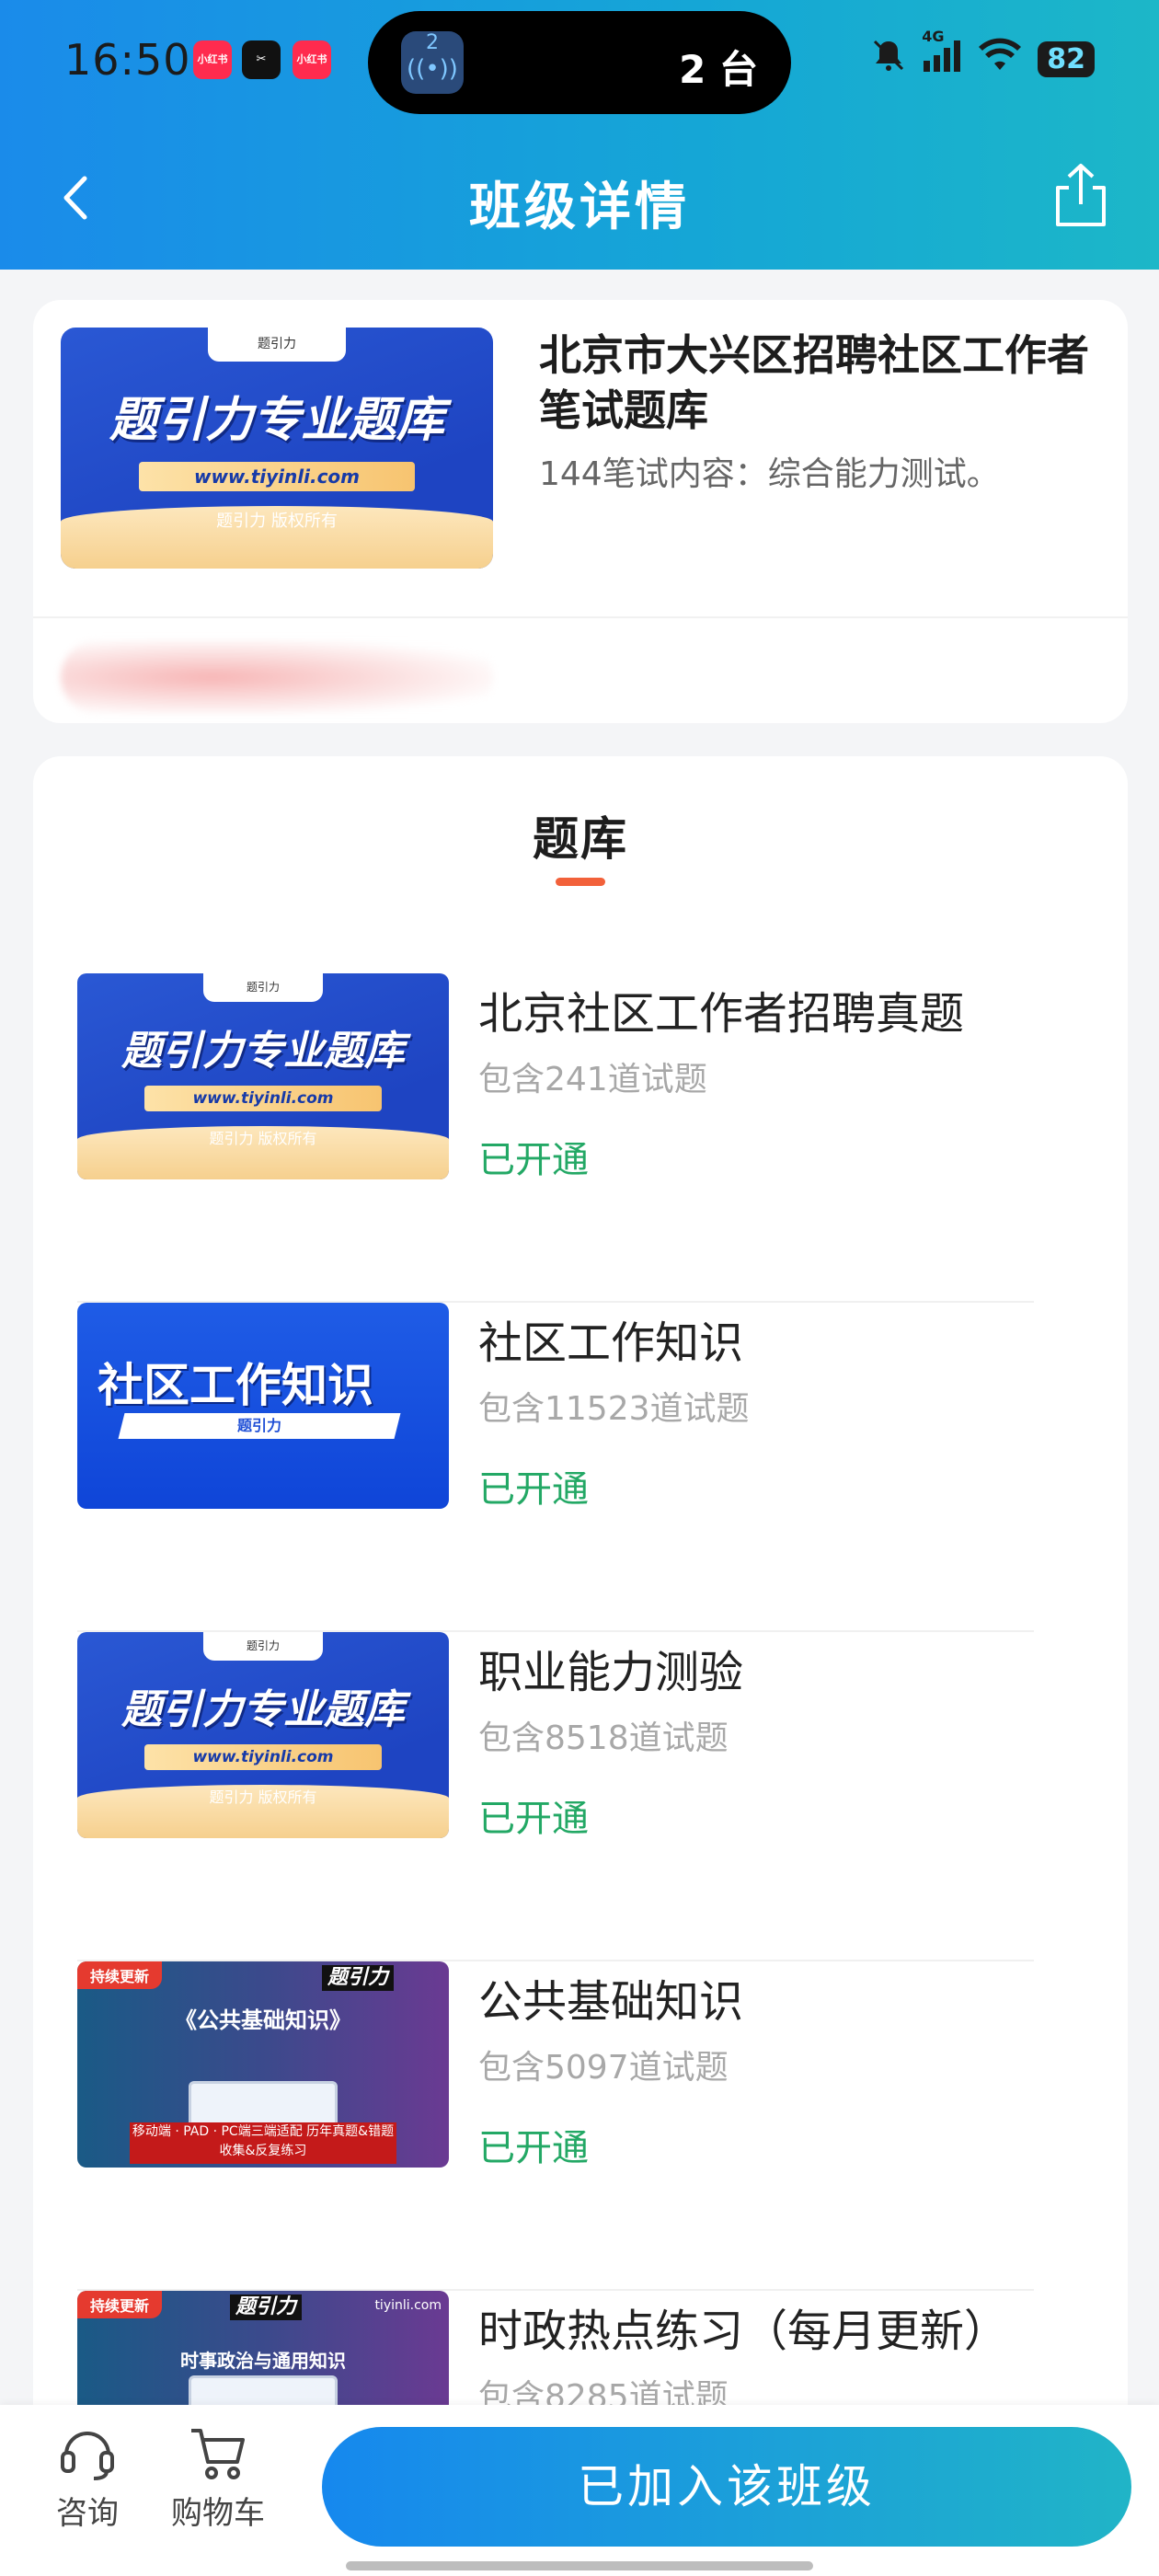 Image resolution: width=1159 pixels, height=2576 pixels. What do you see at coordinates (769, 474) in the screenshot?
I see `class-description: 144笔试内容：综合能力测试。` at bounding box center [769, 474].